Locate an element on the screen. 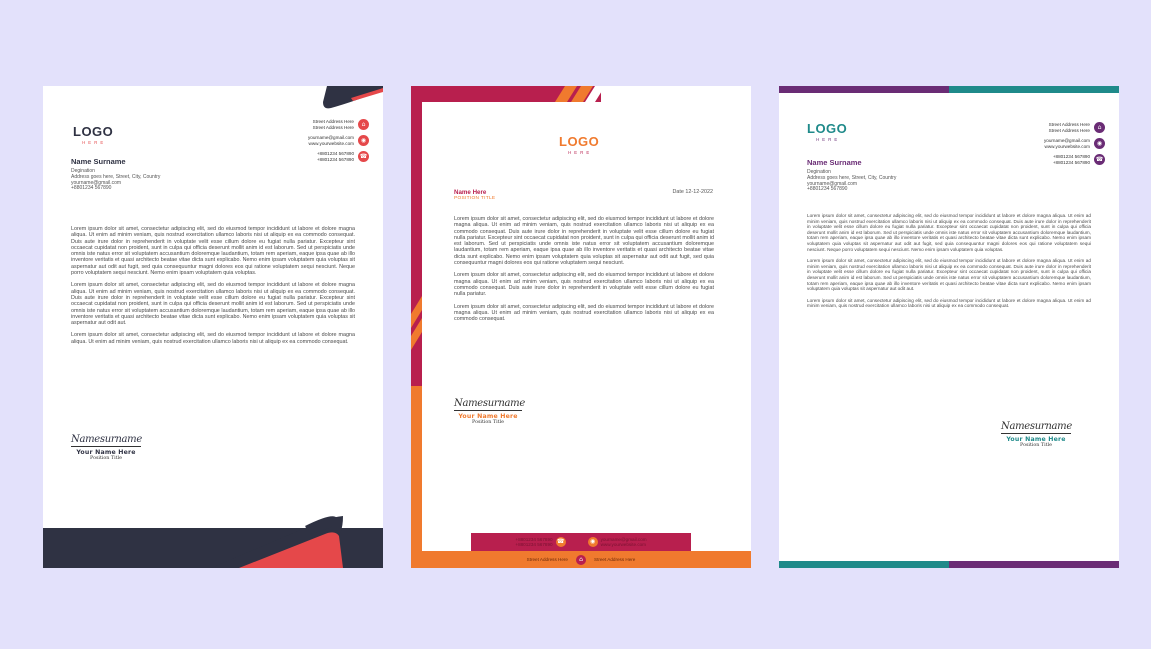 The height and width of the screenshot is (649, 1151). letter-date: Date 12-12-2022 is located at coordinates (692, 192).